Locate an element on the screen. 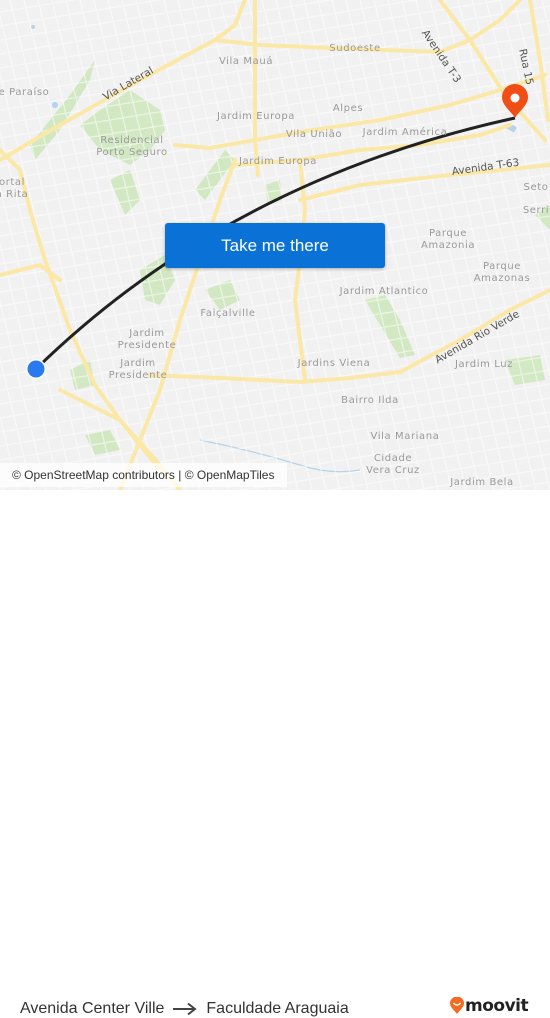 Image resolution: width=550 pixels, height=1018 pixels. destination-pin-icon is located at coordinates (515, 101).